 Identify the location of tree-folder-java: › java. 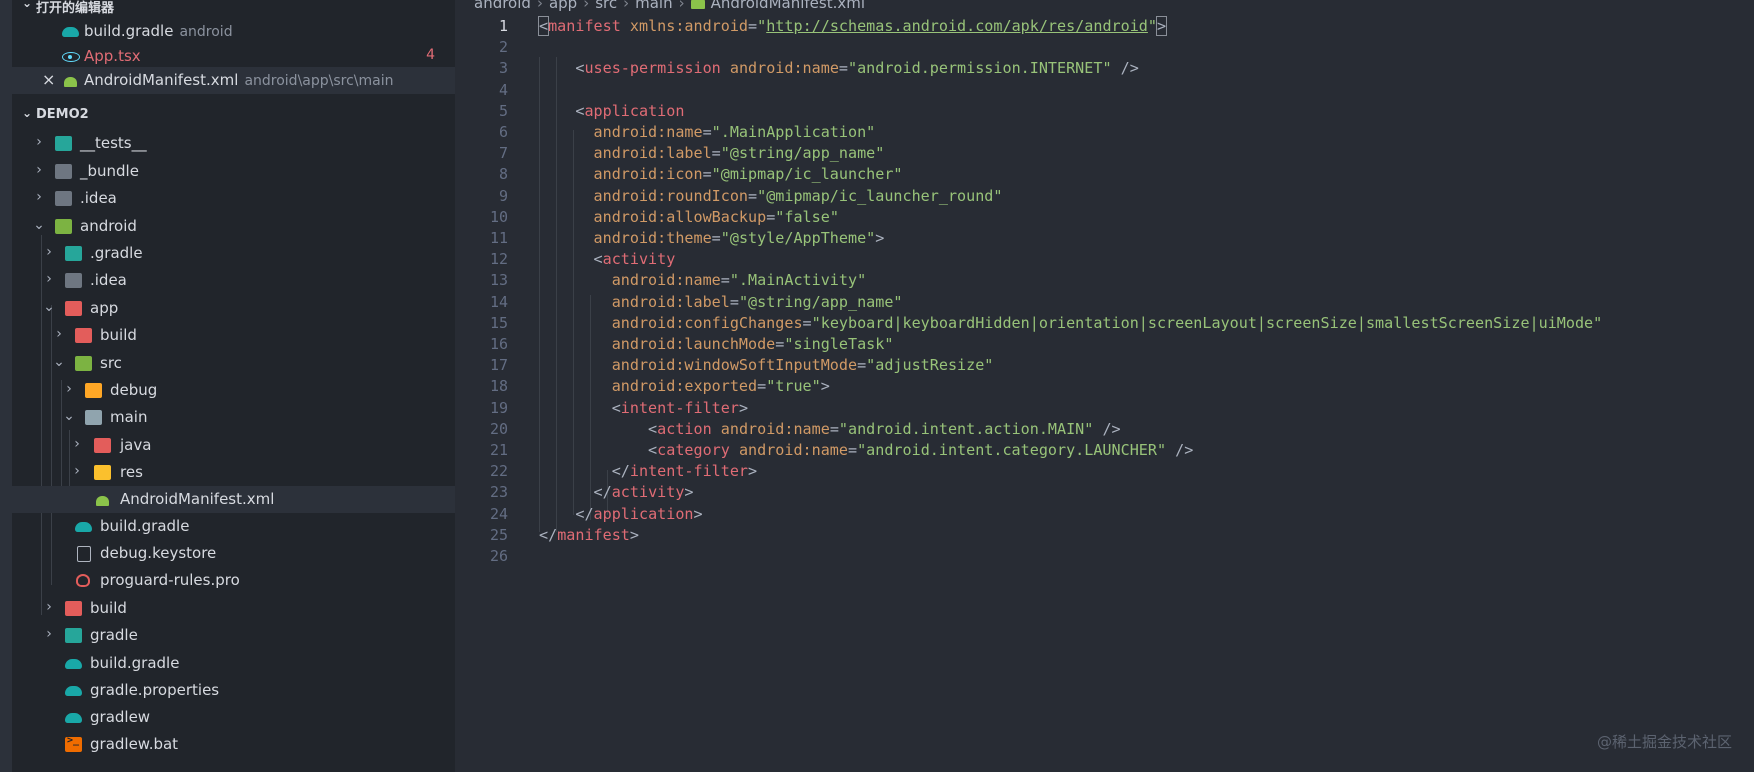
(233, 445).